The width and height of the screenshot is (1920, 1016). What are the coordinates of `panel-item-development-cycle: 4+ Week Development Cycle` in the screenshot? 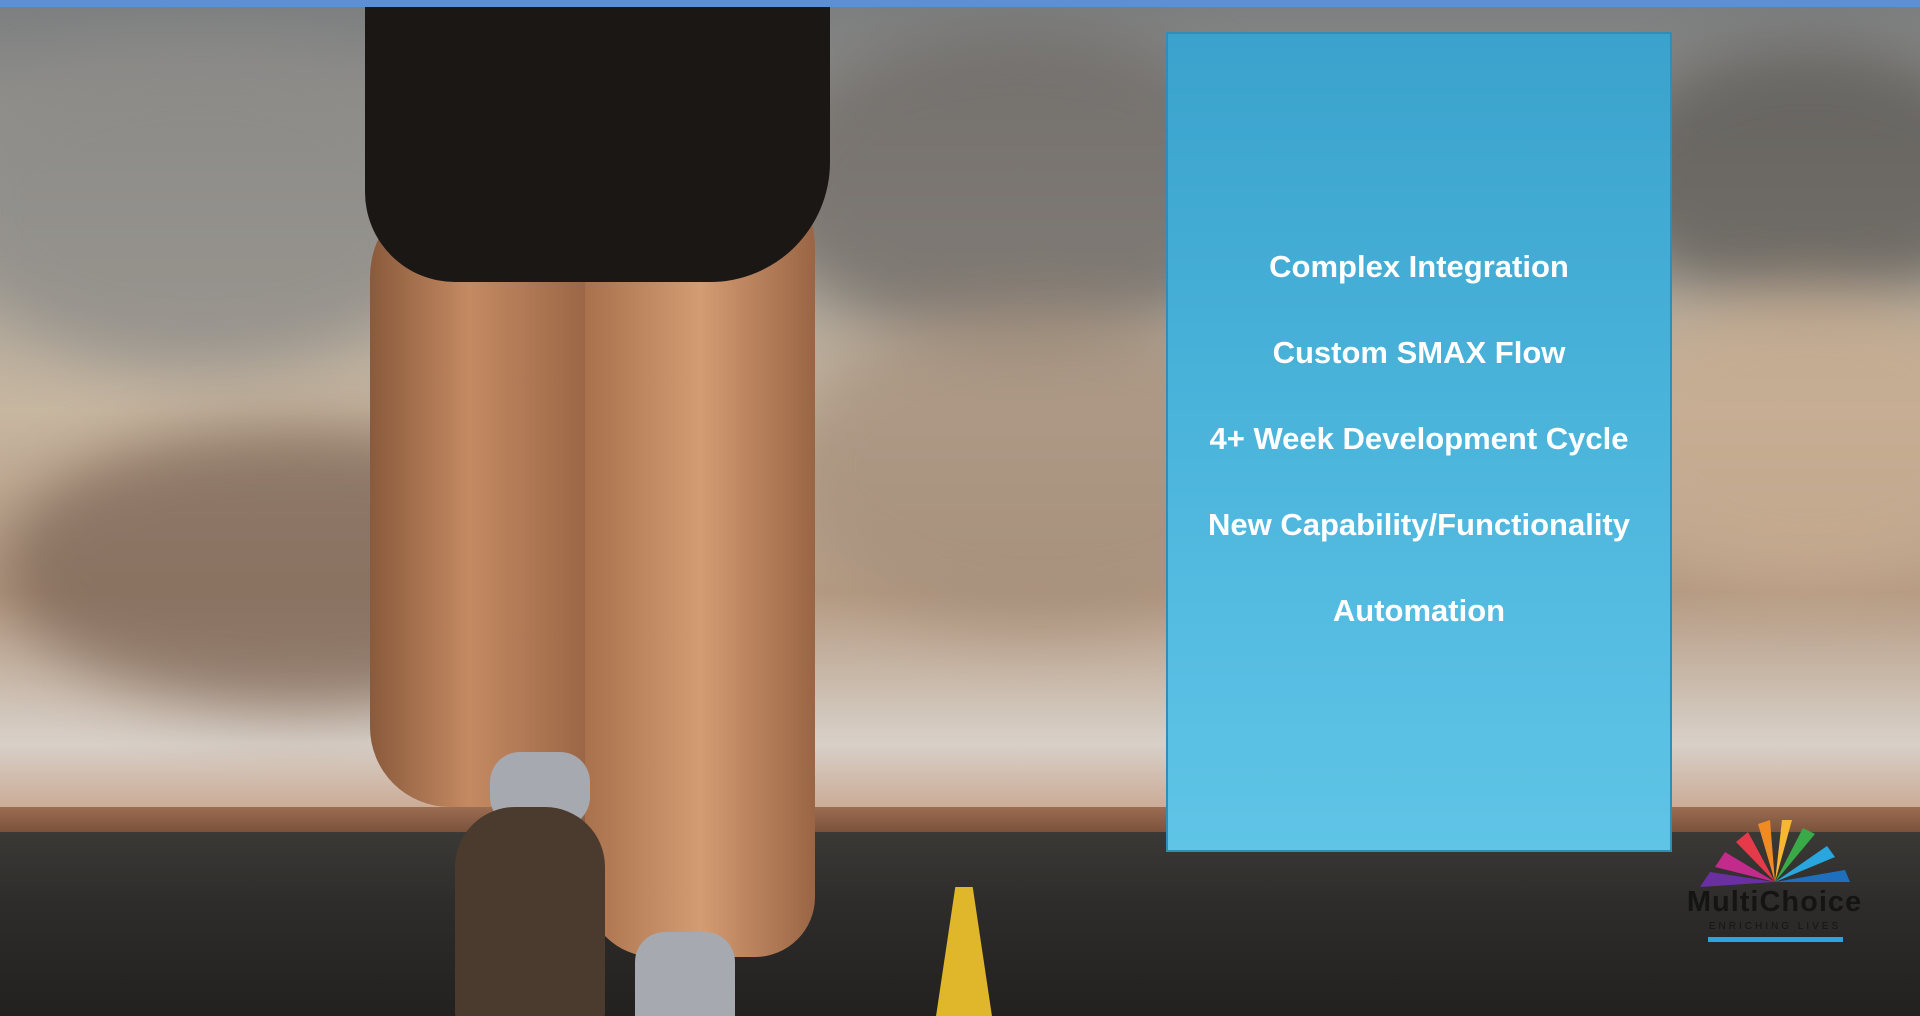 It's located at (1419, 438).